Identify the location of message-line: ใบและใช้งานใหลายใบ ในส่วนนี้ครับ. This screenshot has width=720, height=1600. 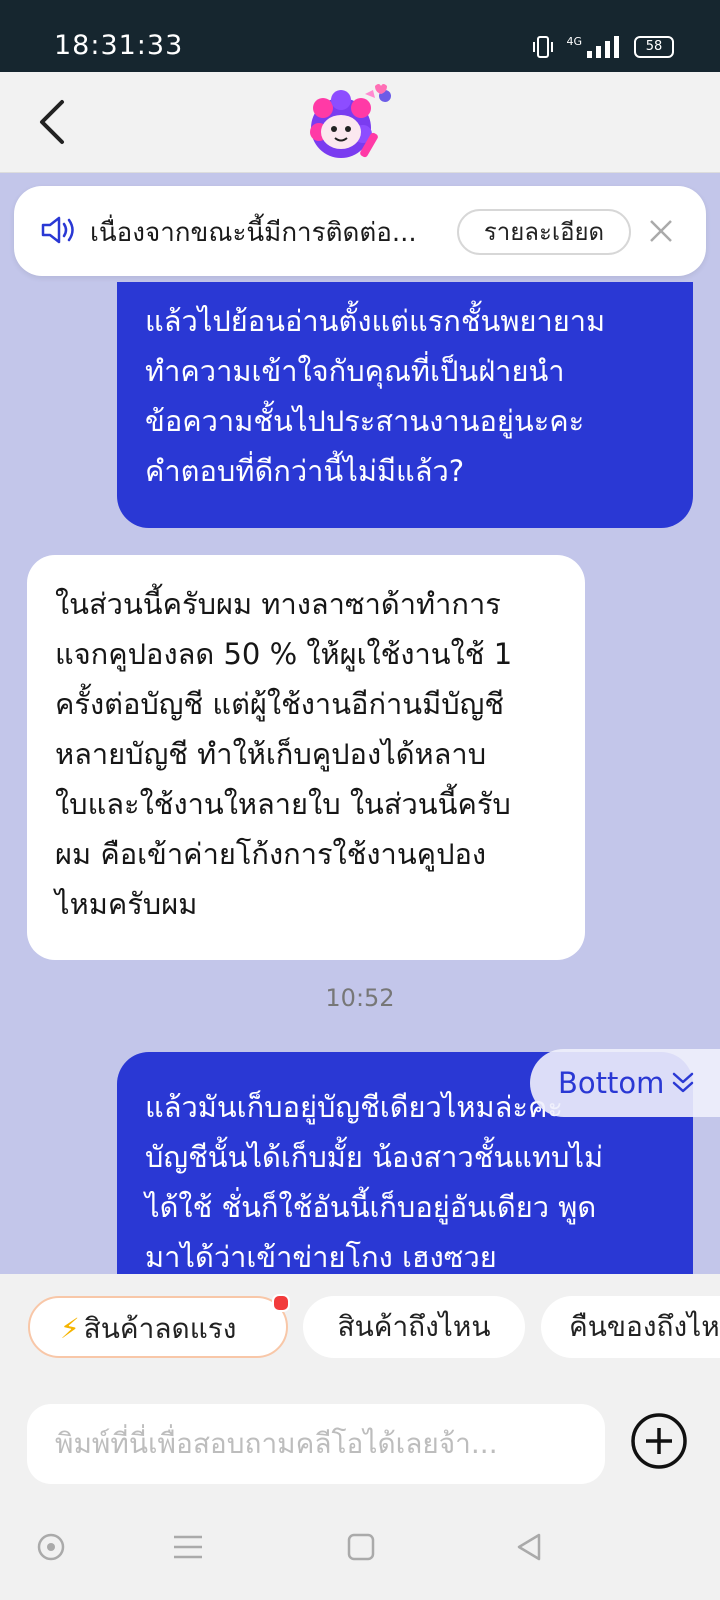
(283, 804).